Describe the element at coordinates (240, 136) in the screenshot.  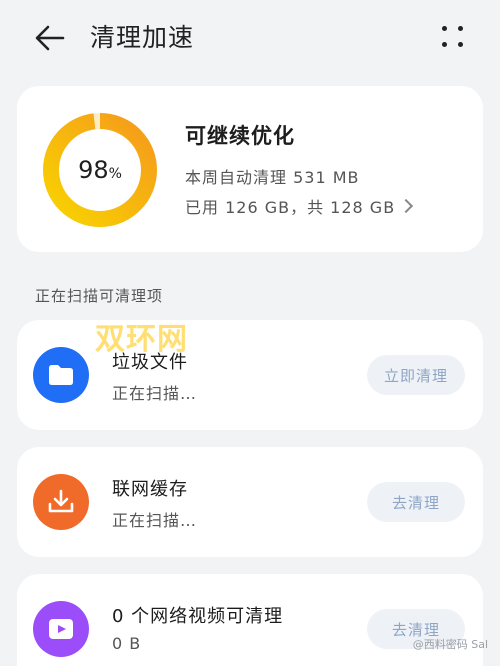
I see `storage-title: 可继续优化` at that location.